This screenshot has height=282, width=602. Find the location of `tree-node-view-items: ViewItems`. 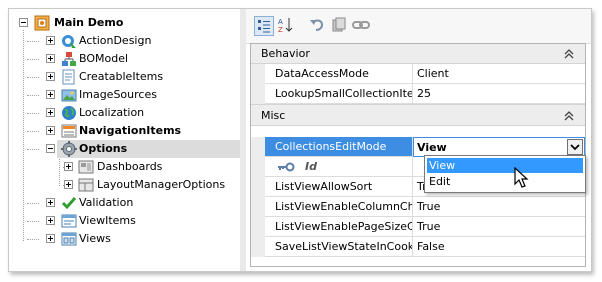

tree-node-view-items: ViewItems is located at coordinates (124, 221).